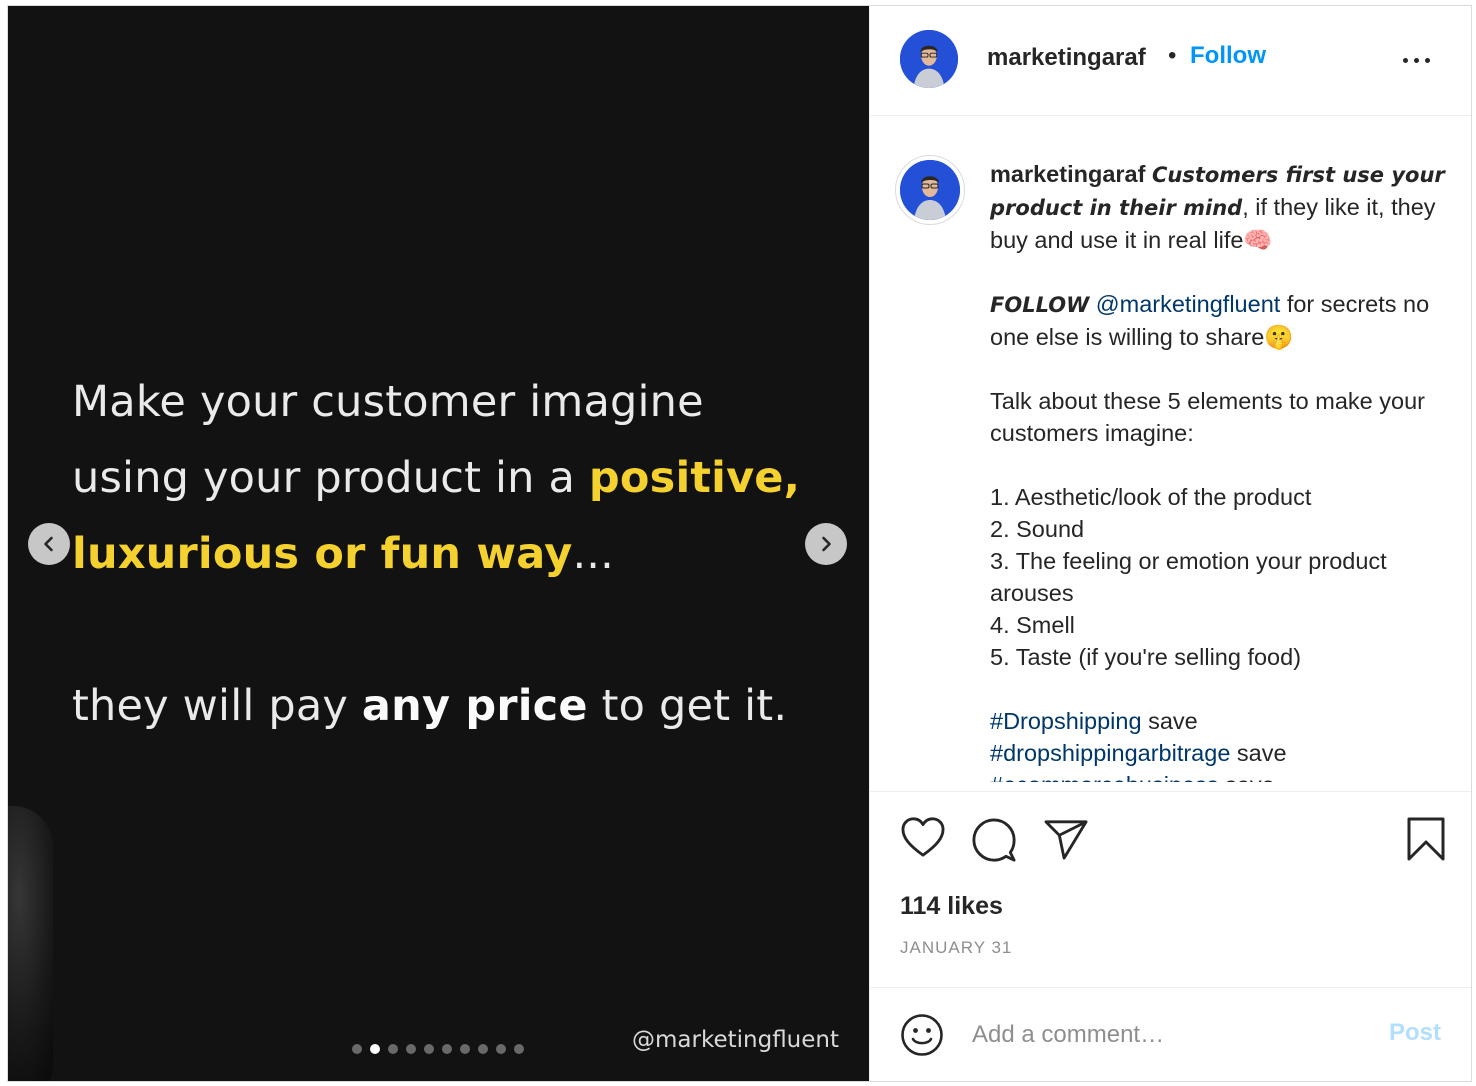  I want to click on background-figure, so click(30, 943).